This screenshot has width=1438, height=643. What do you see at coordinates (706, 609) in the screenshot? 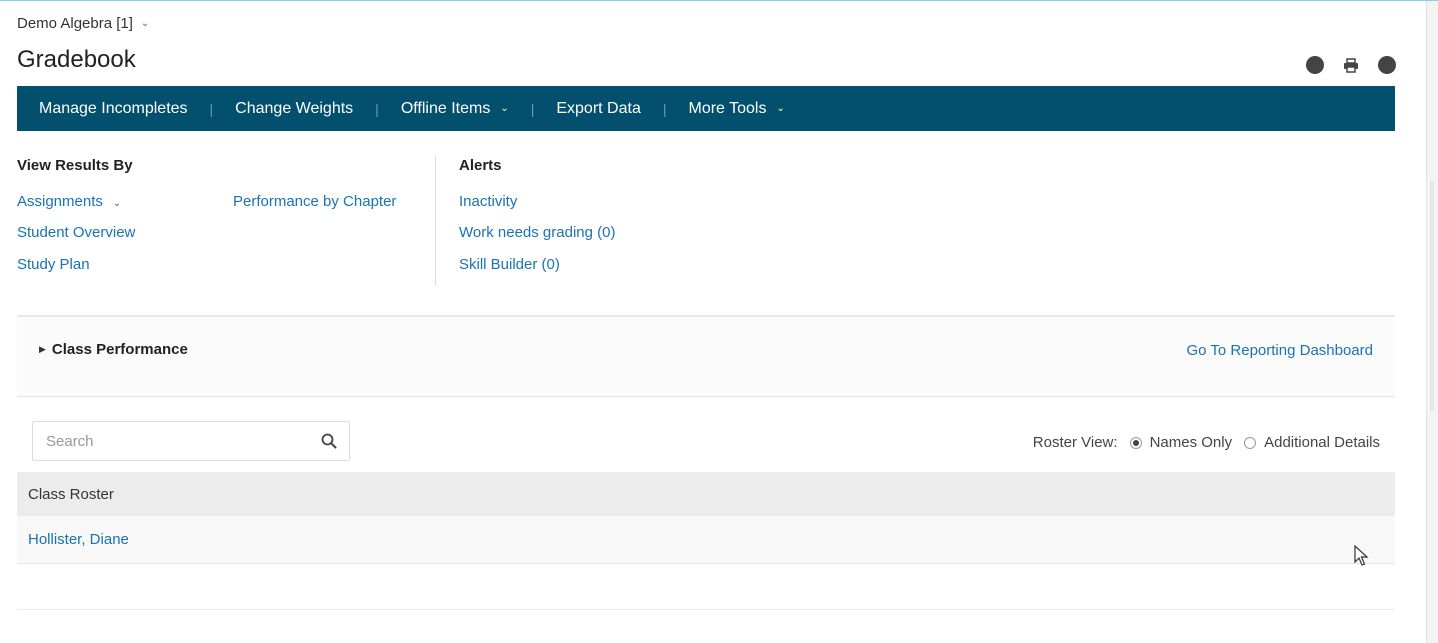
I see `divider` at bounding box center [706, 609].